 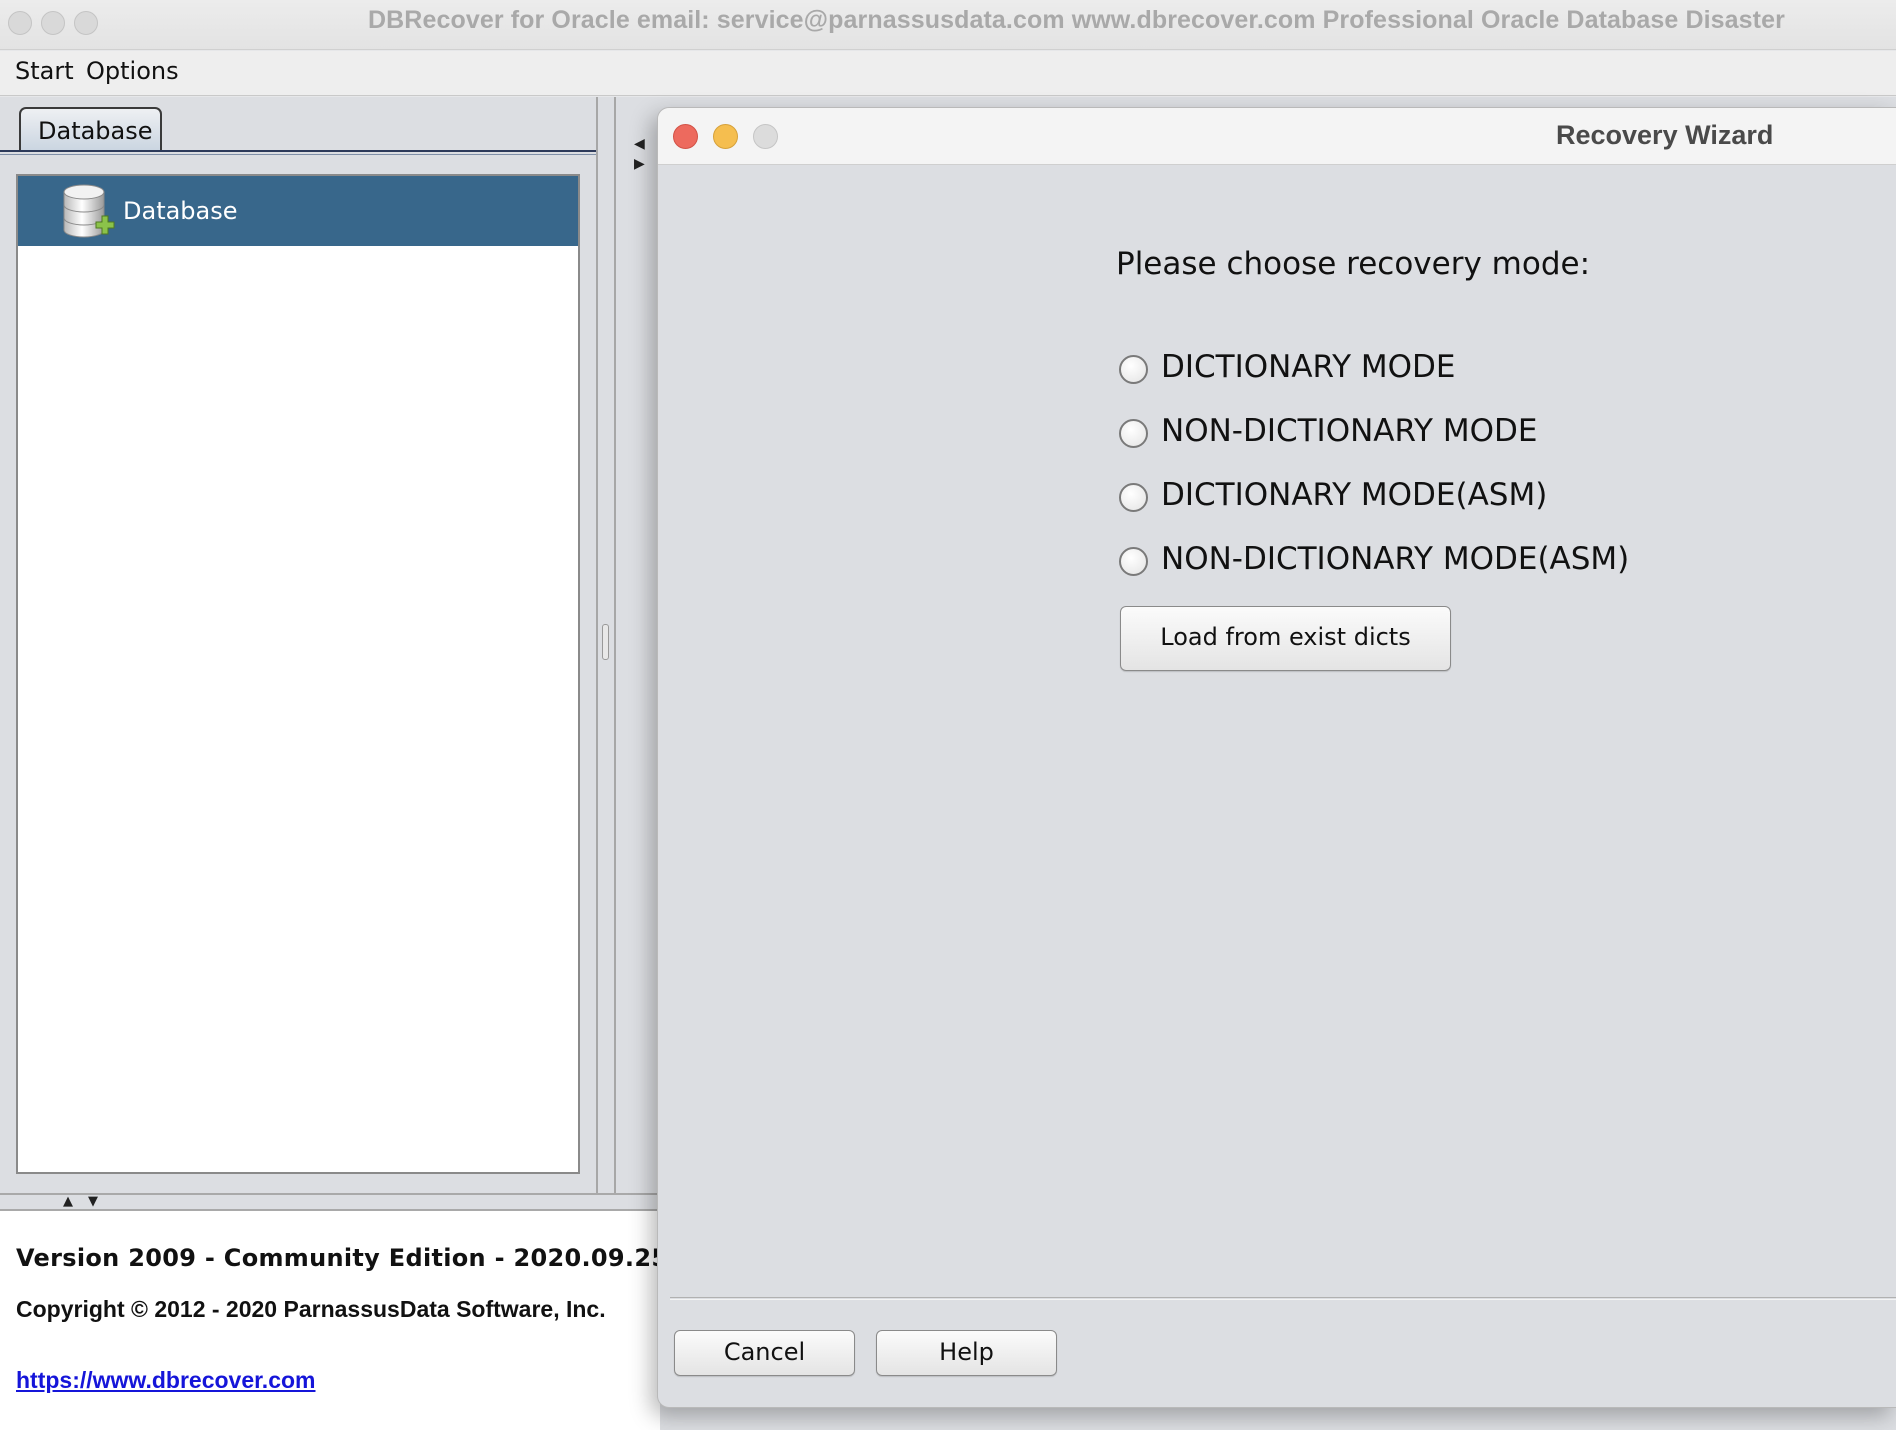 What do you see at coordinates (1277, 136) in the screenshot?
I see `wizard-titlebar: Recovery Wizard` at bounding box center [1277, 136].